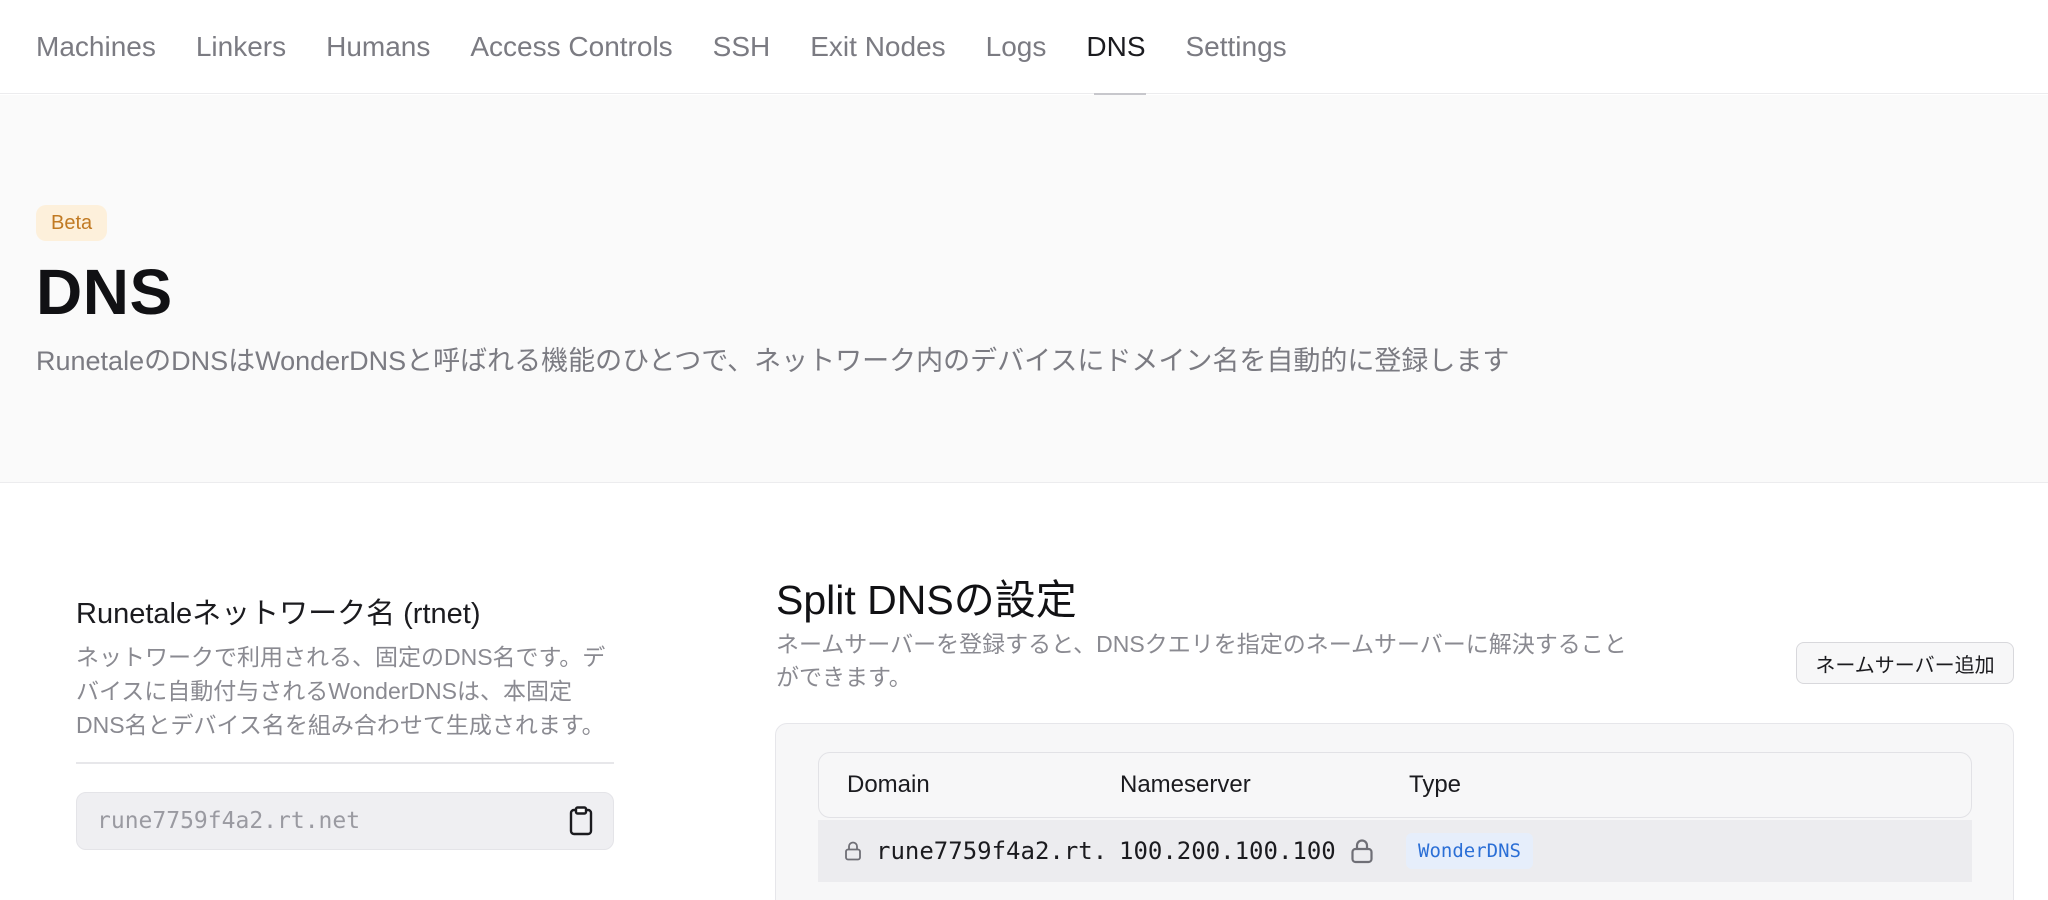 The width and height of the screenshot is (2048, 900). What do you see at coordinates (278, 614) in the screenshot?
I see `network-name-title: Runetaleネットワーク名 (rtnet)` at bounding box center [278, 614].